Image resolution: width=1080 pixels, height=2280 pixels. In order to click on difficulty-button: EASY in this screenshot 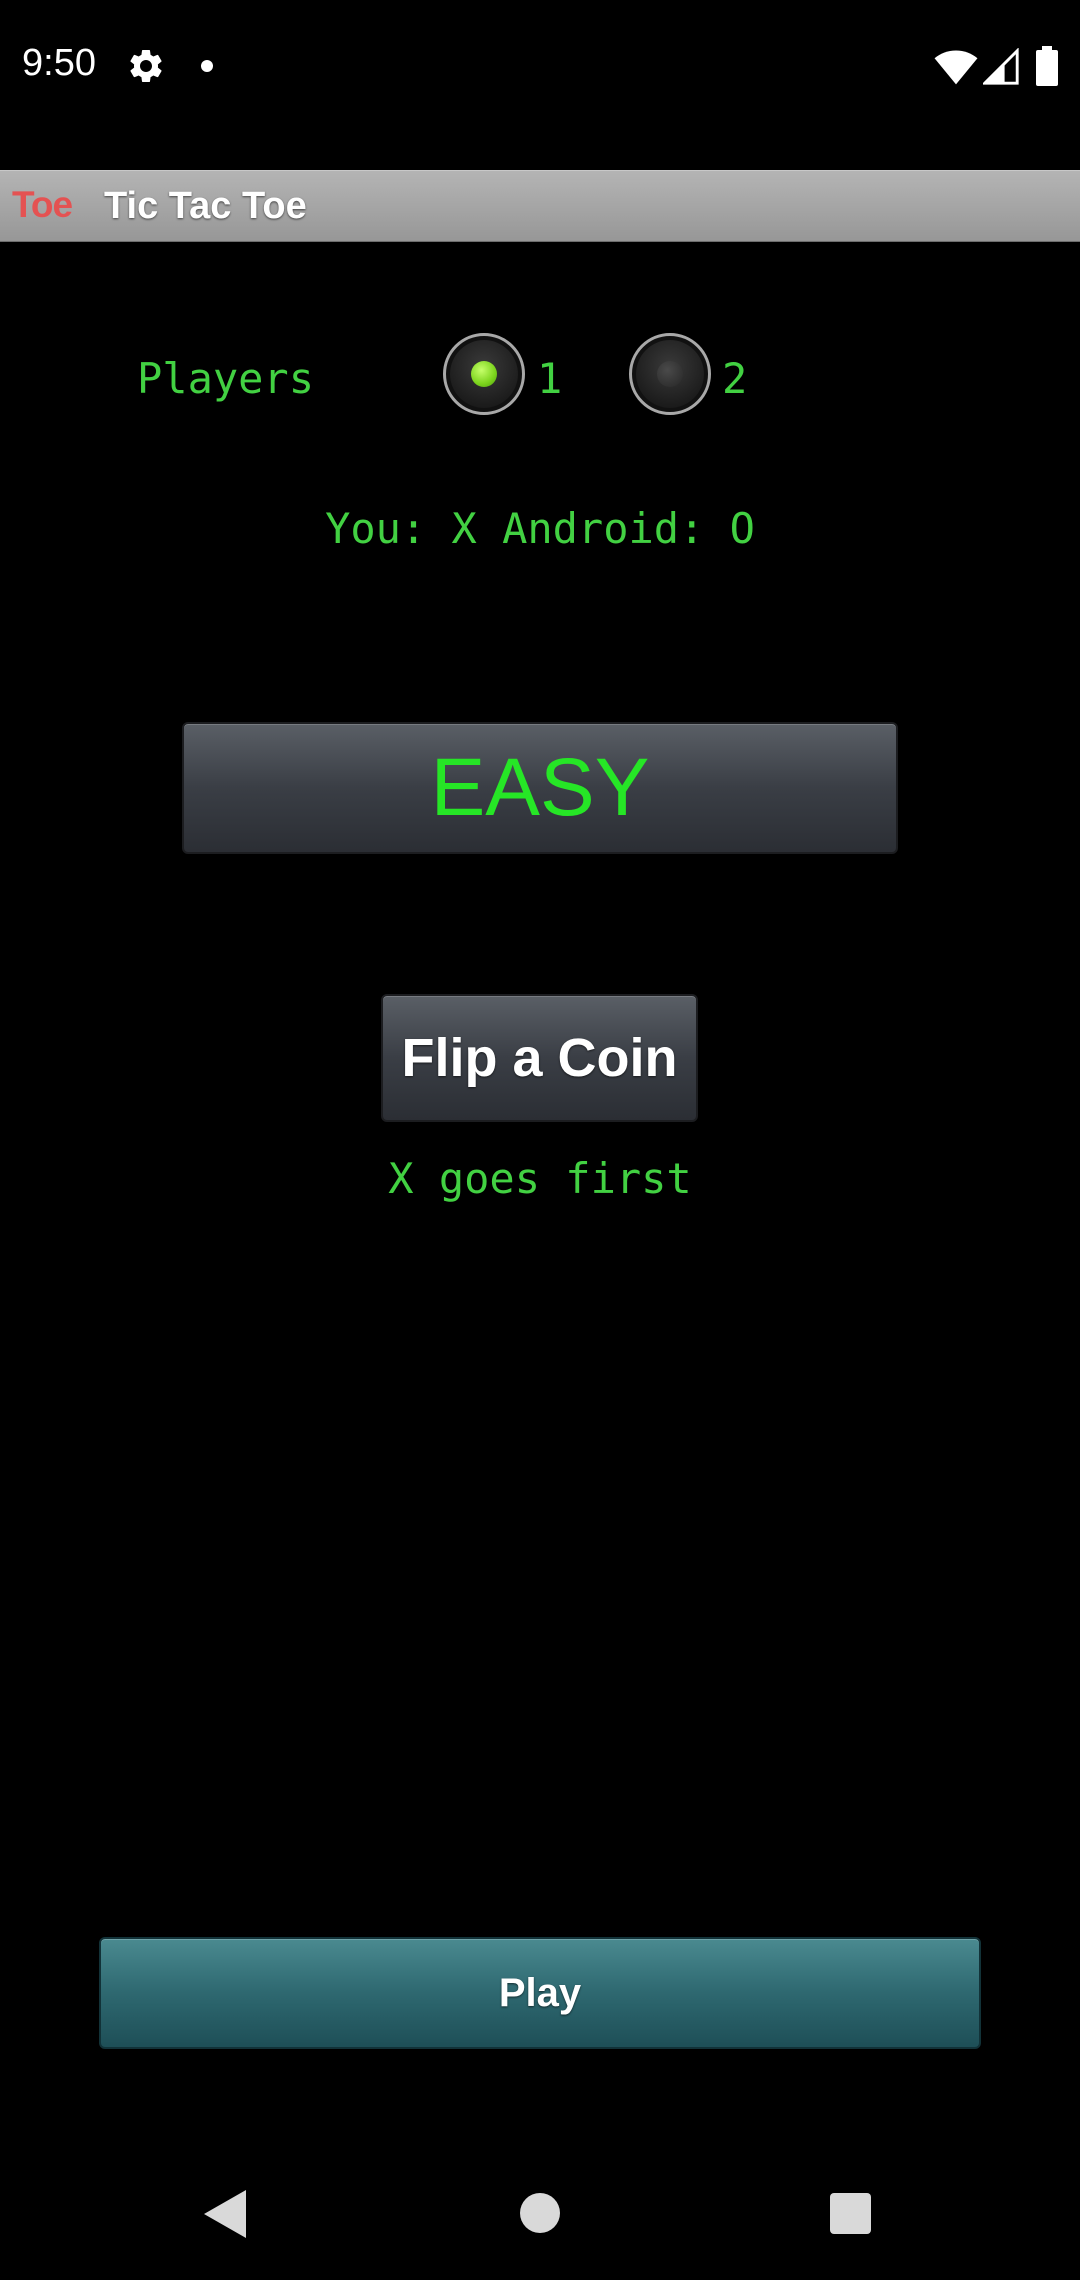, I will do `click(540, 788)`.